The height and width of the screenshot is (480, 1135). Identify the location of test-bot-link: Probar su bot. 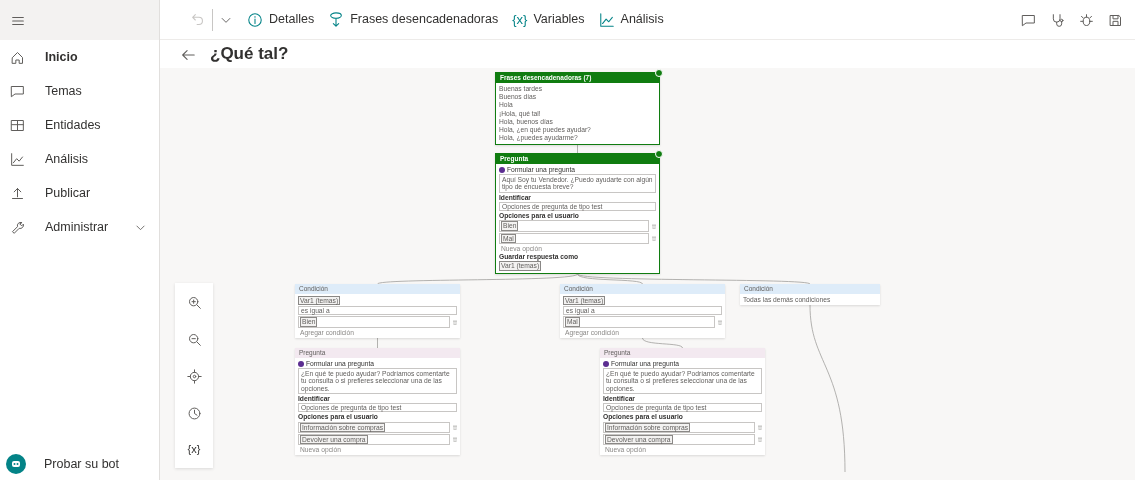
(82, 464).